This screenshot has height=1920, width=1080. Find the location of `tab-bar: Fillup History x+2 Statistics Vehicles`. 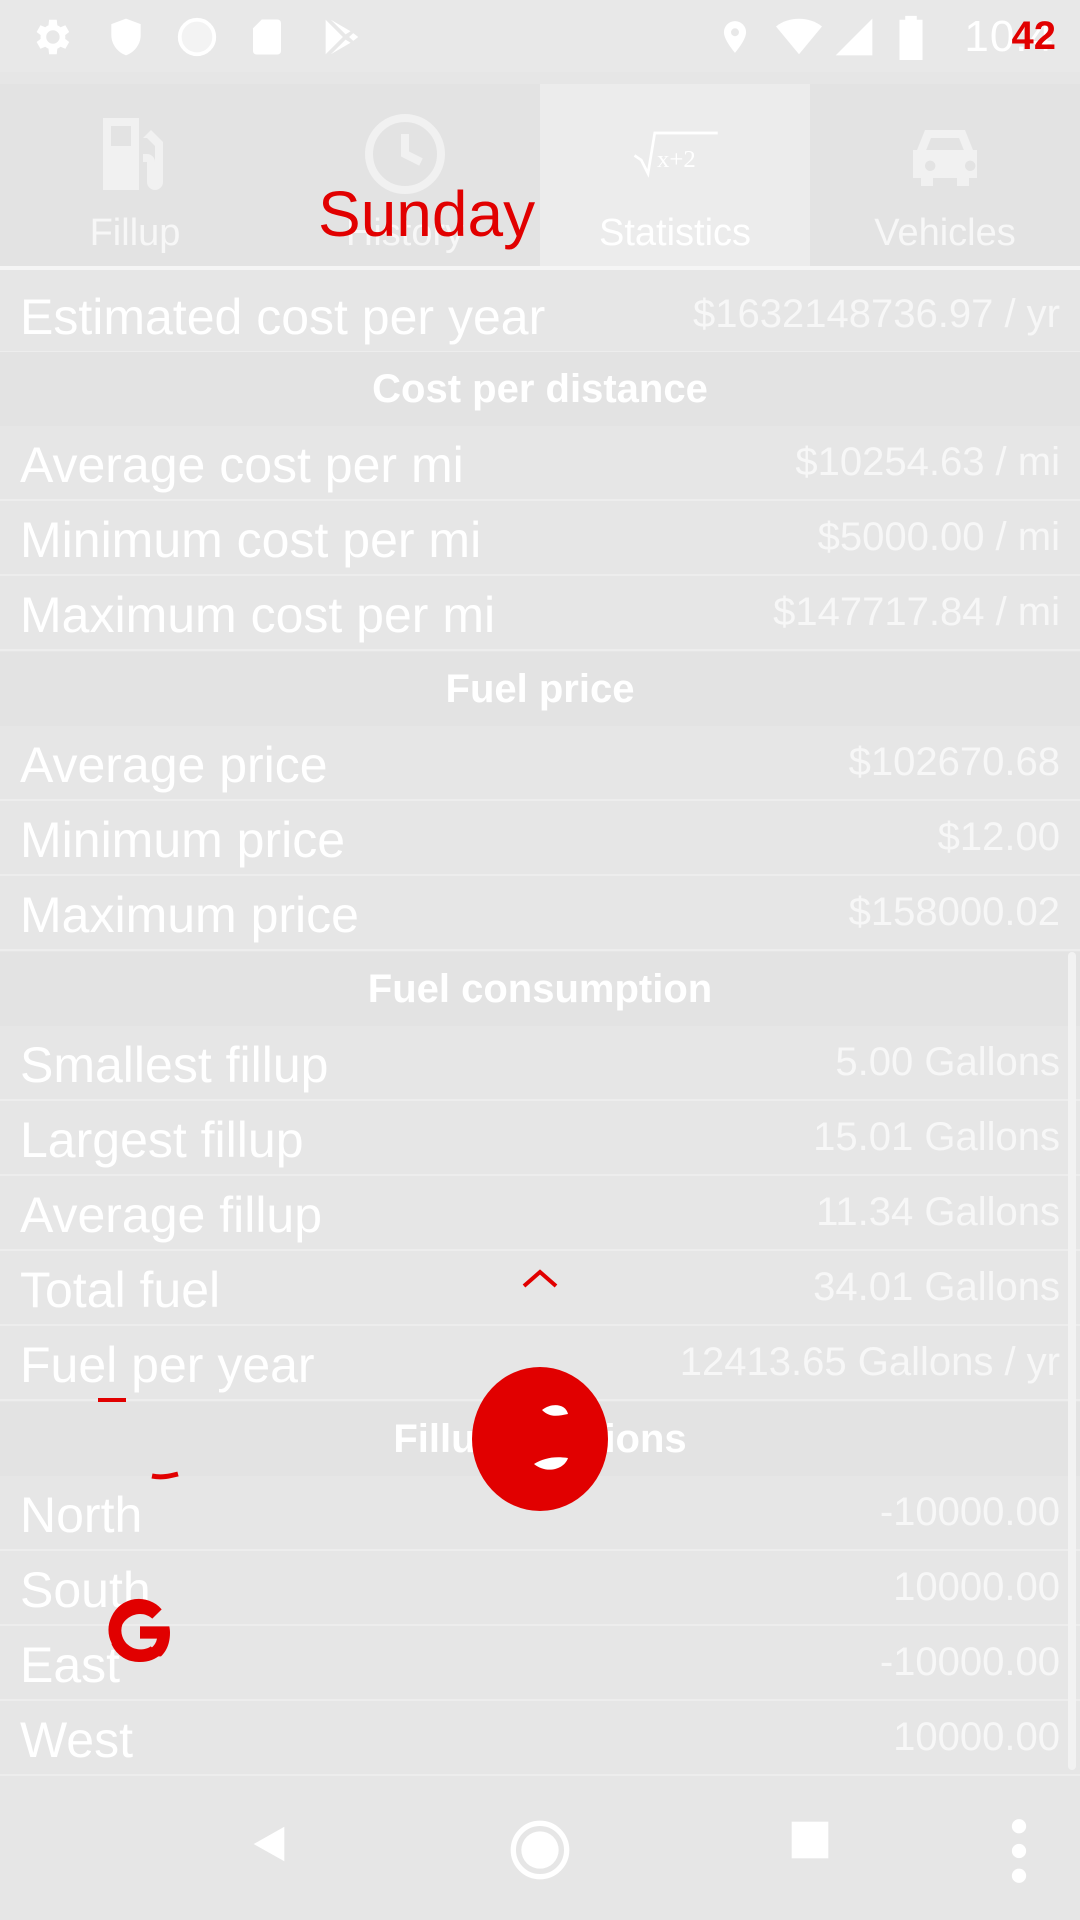

tab-bar: Fillup History x+2 Statistics Vehicles is located at coordinates (540, 176).